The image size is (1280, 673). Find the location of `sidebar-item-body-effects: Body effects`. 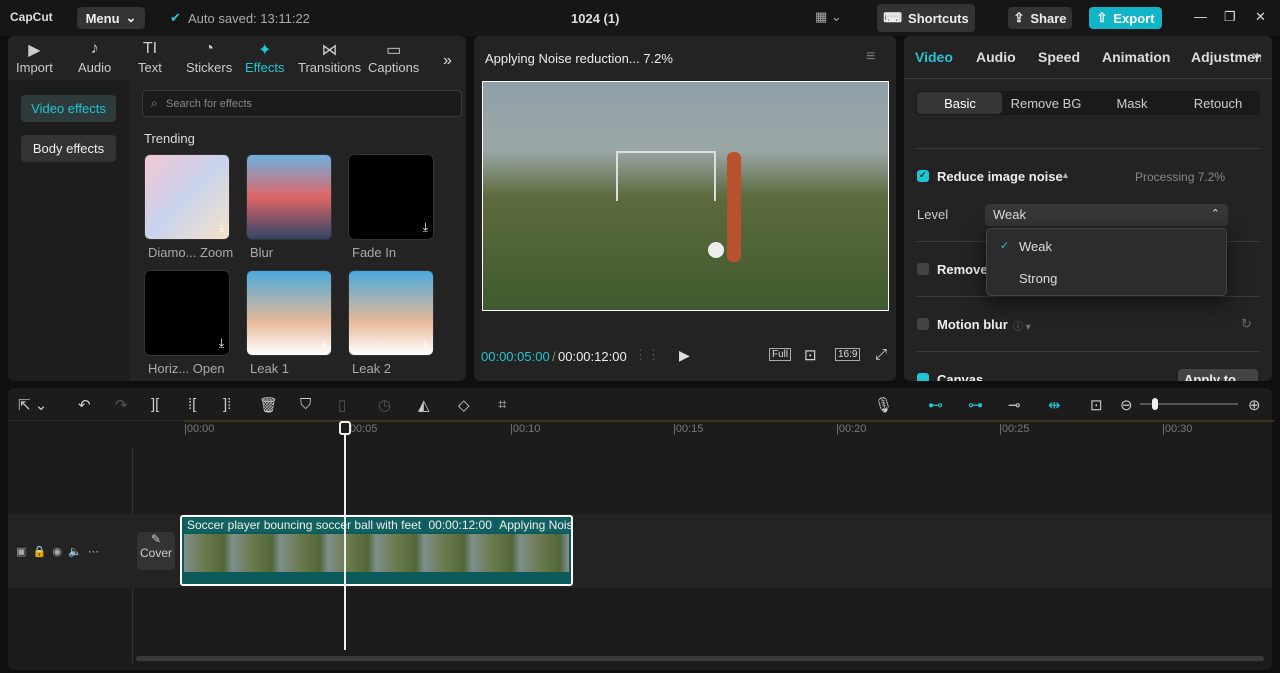

sidebar-item-body-effects: Body effects is located at coordinates (68, 148).